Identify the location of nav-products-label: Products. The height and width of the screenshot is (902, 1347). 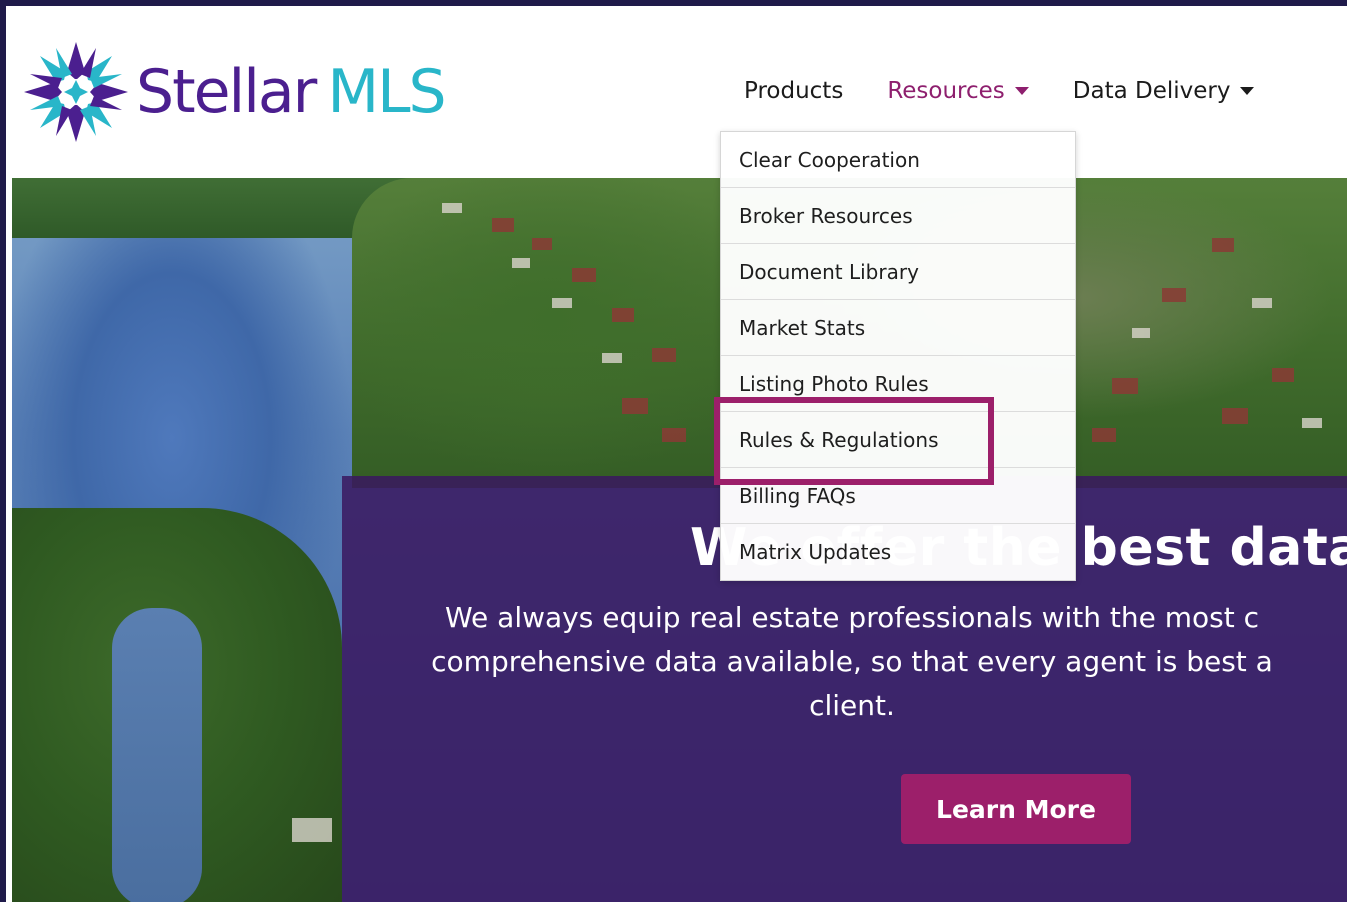
(794, 91).